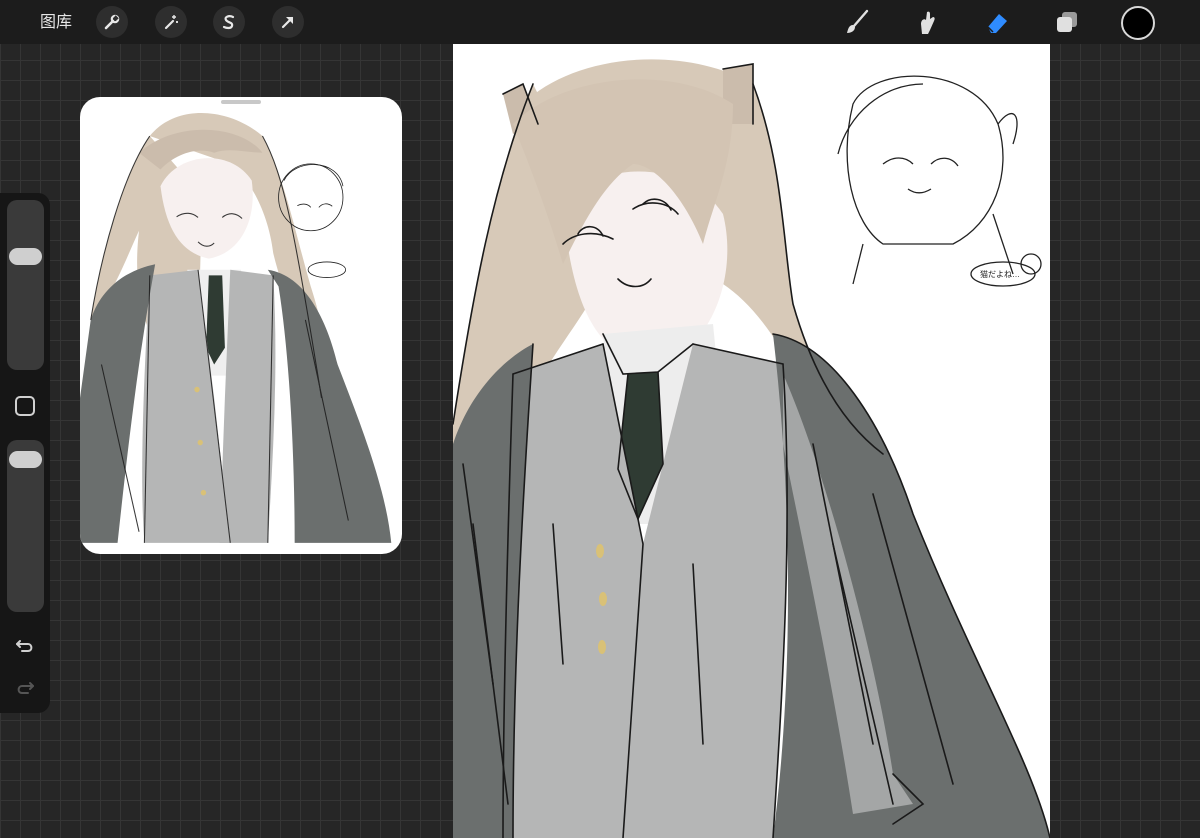 The width and height of the screenshot is (1200, 838). I want to click on magic-wand-icon, so click(171, 22).